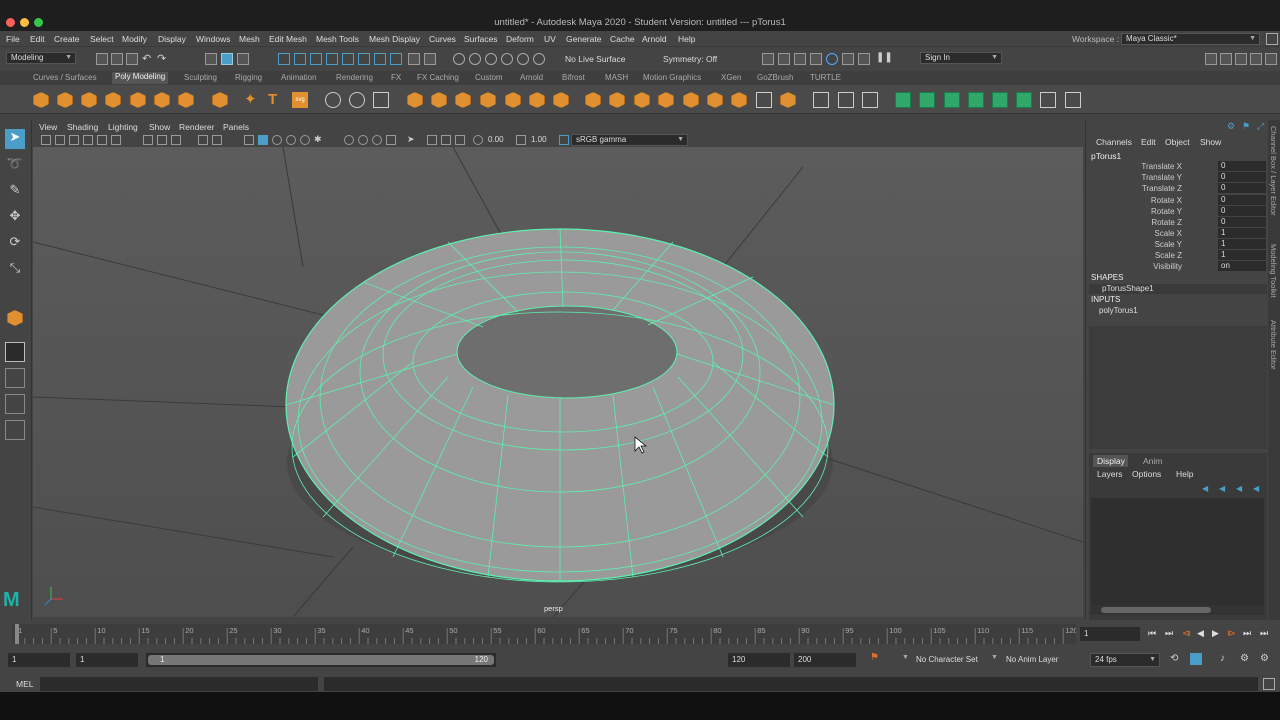  I want to click on construction-history-icon, so click(430, 59).